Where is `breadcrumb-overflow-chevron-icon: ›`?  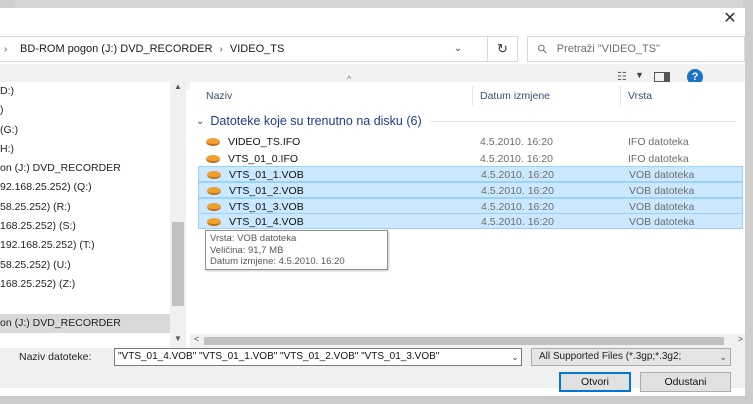 breadcrumb-overflow-chevron-icon: › is located at coordinates (5, 49).